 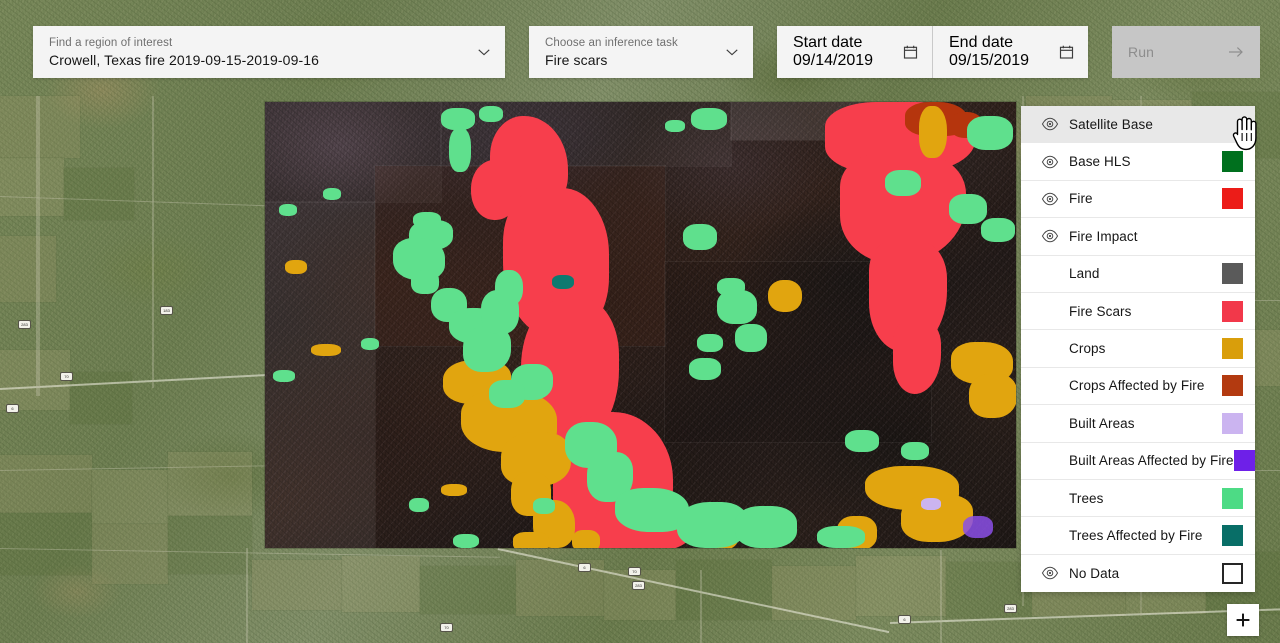 I want to click on legend-row-fire: Fire, so click(x=1138, y=200).